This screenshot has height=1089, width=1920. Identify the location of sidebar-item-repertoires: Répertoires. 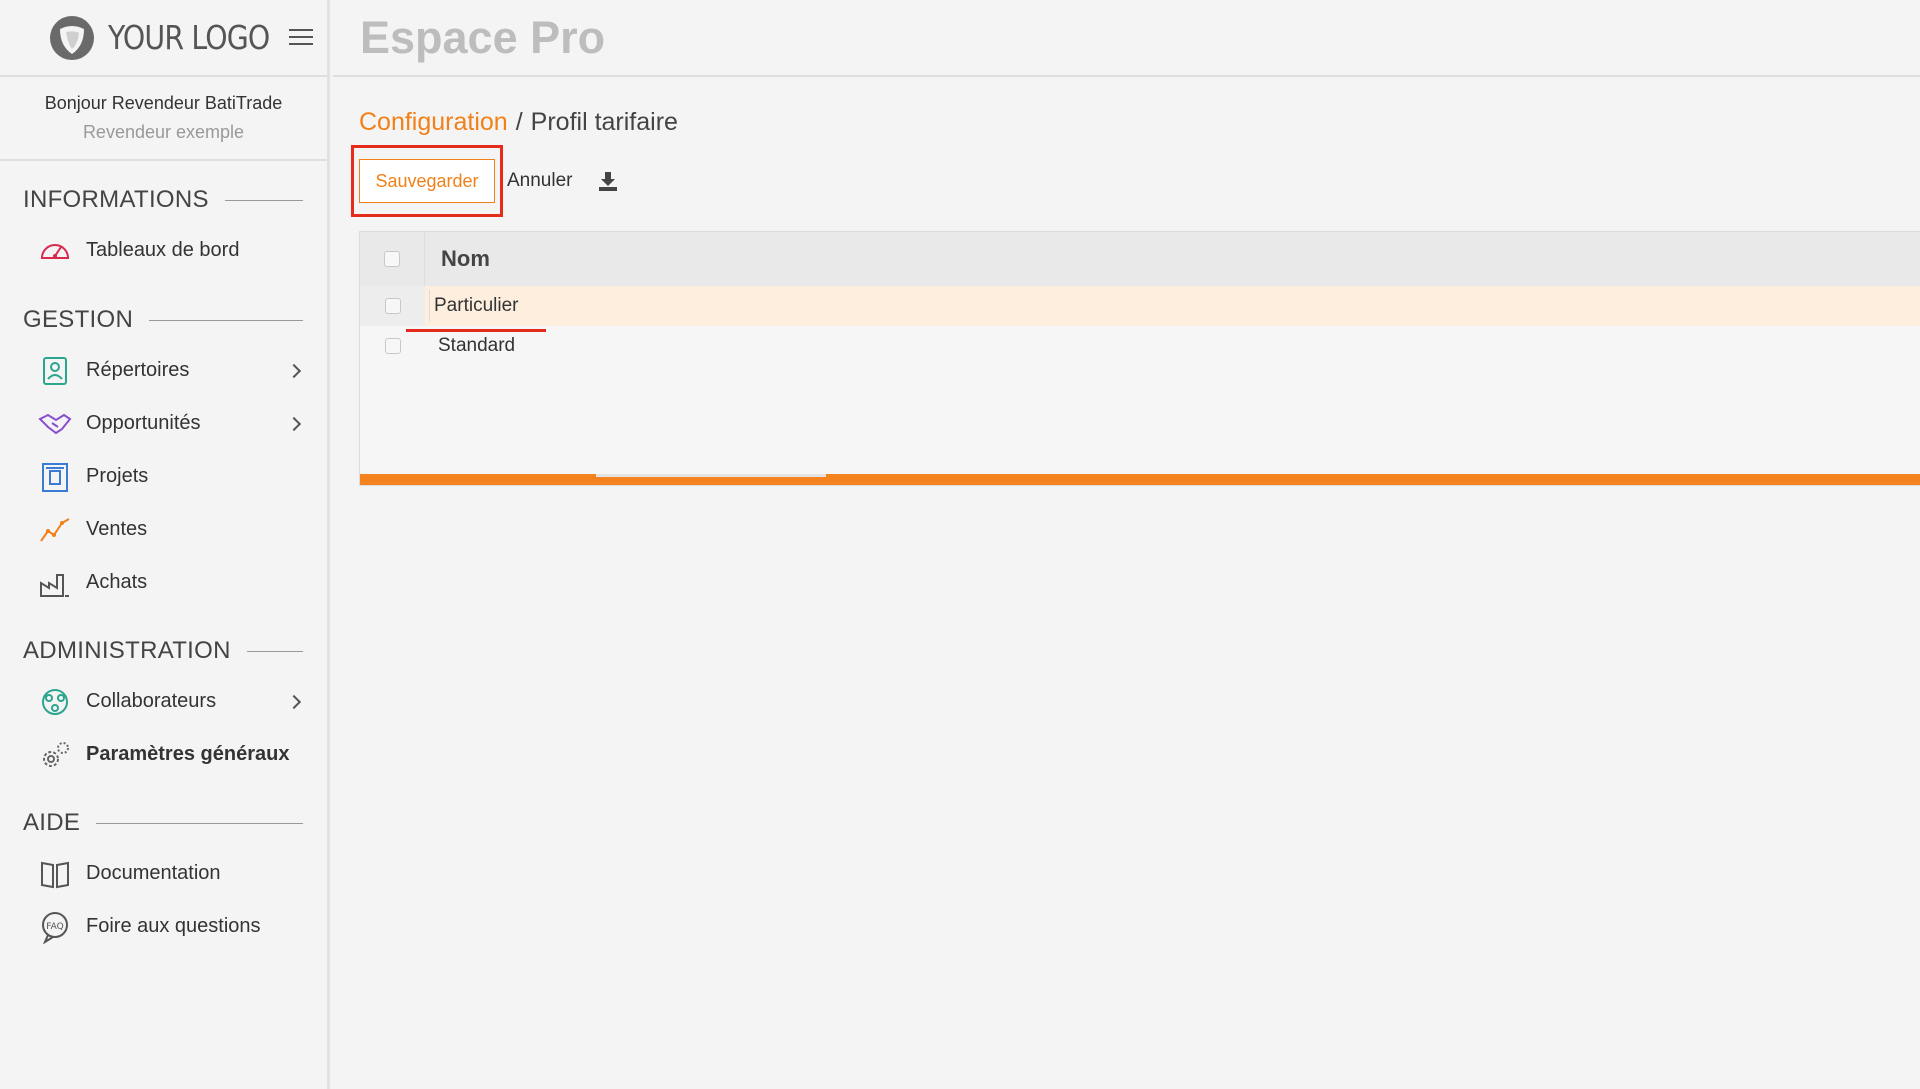
(163, 370).